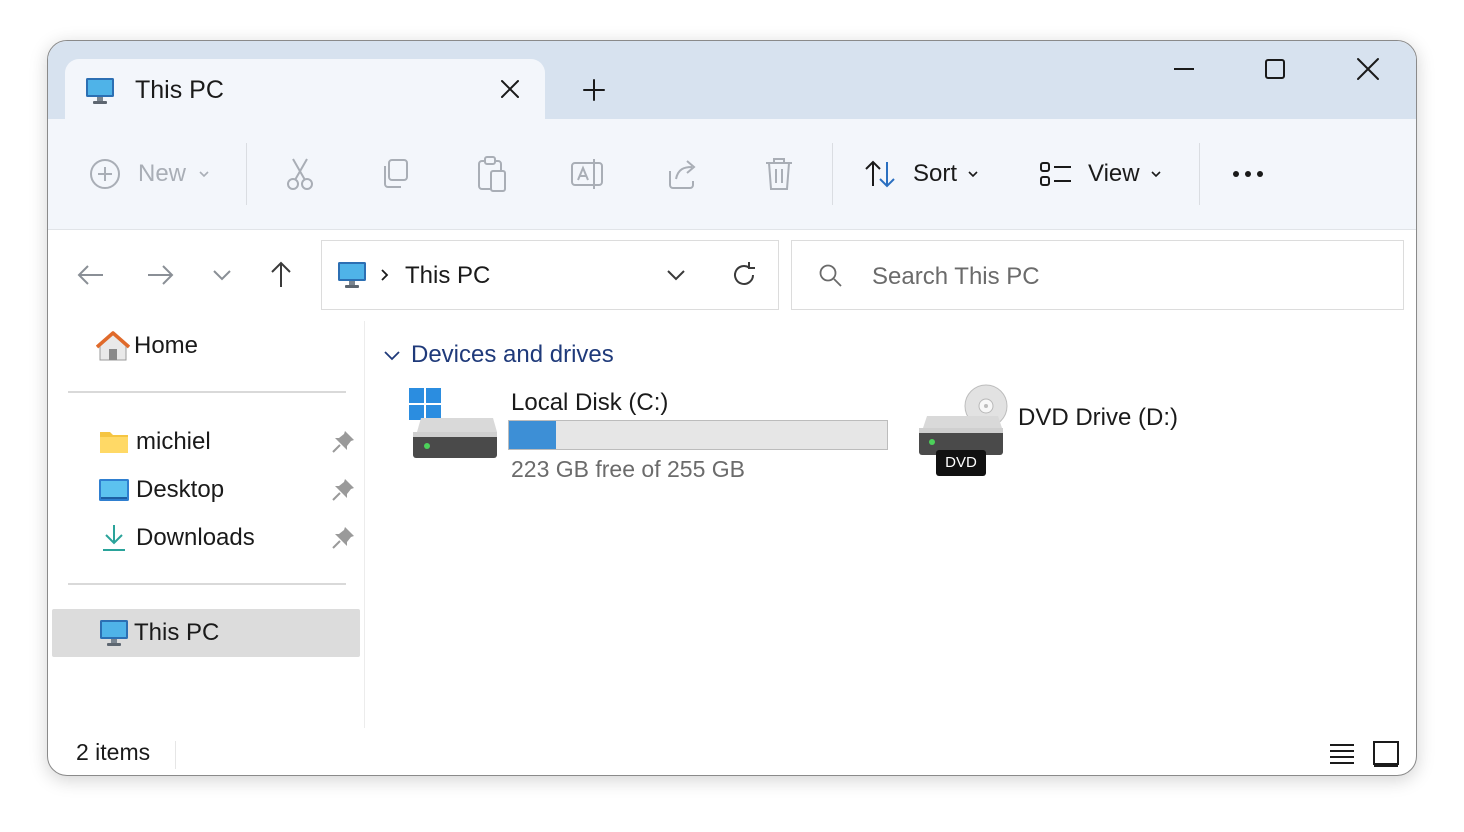 Image resolution: width=1464 pixels, height=832 pixels. I want to click on item-count: 2 items, so click(113, 752).